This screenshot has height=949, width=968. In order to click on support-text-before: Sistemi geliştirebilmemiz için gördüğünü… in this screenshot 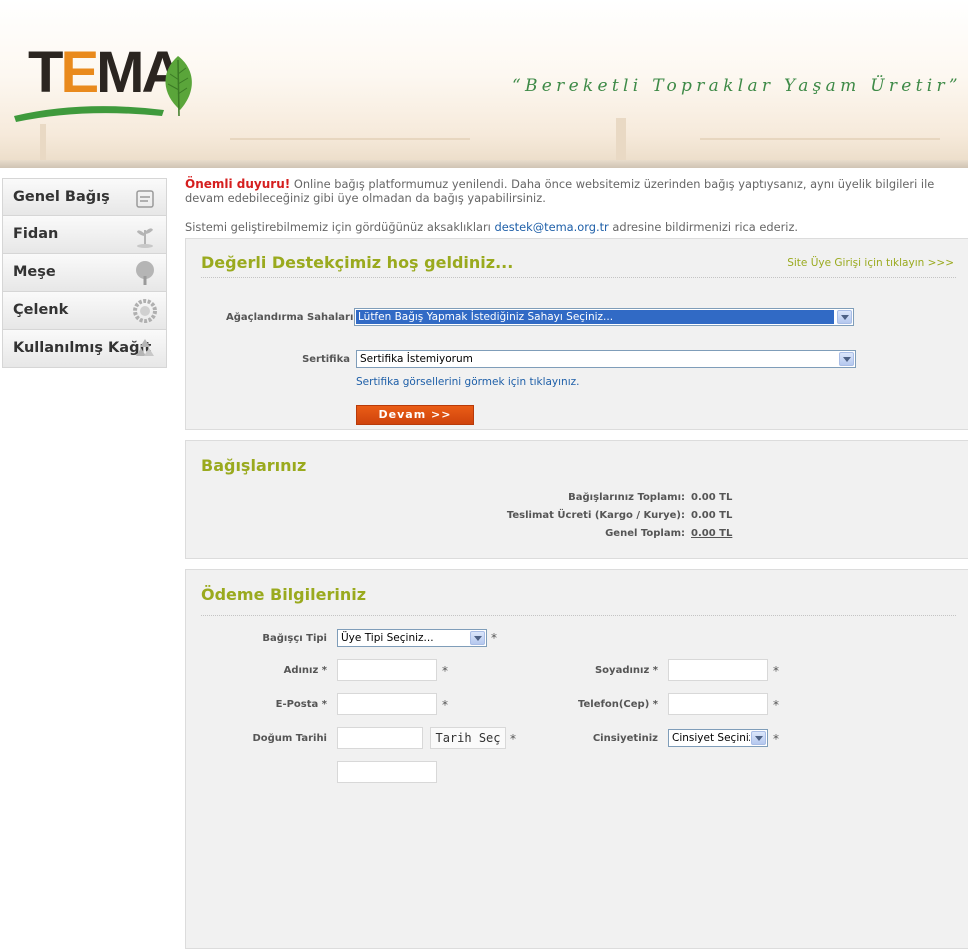, I will do `click(340, 227)`.